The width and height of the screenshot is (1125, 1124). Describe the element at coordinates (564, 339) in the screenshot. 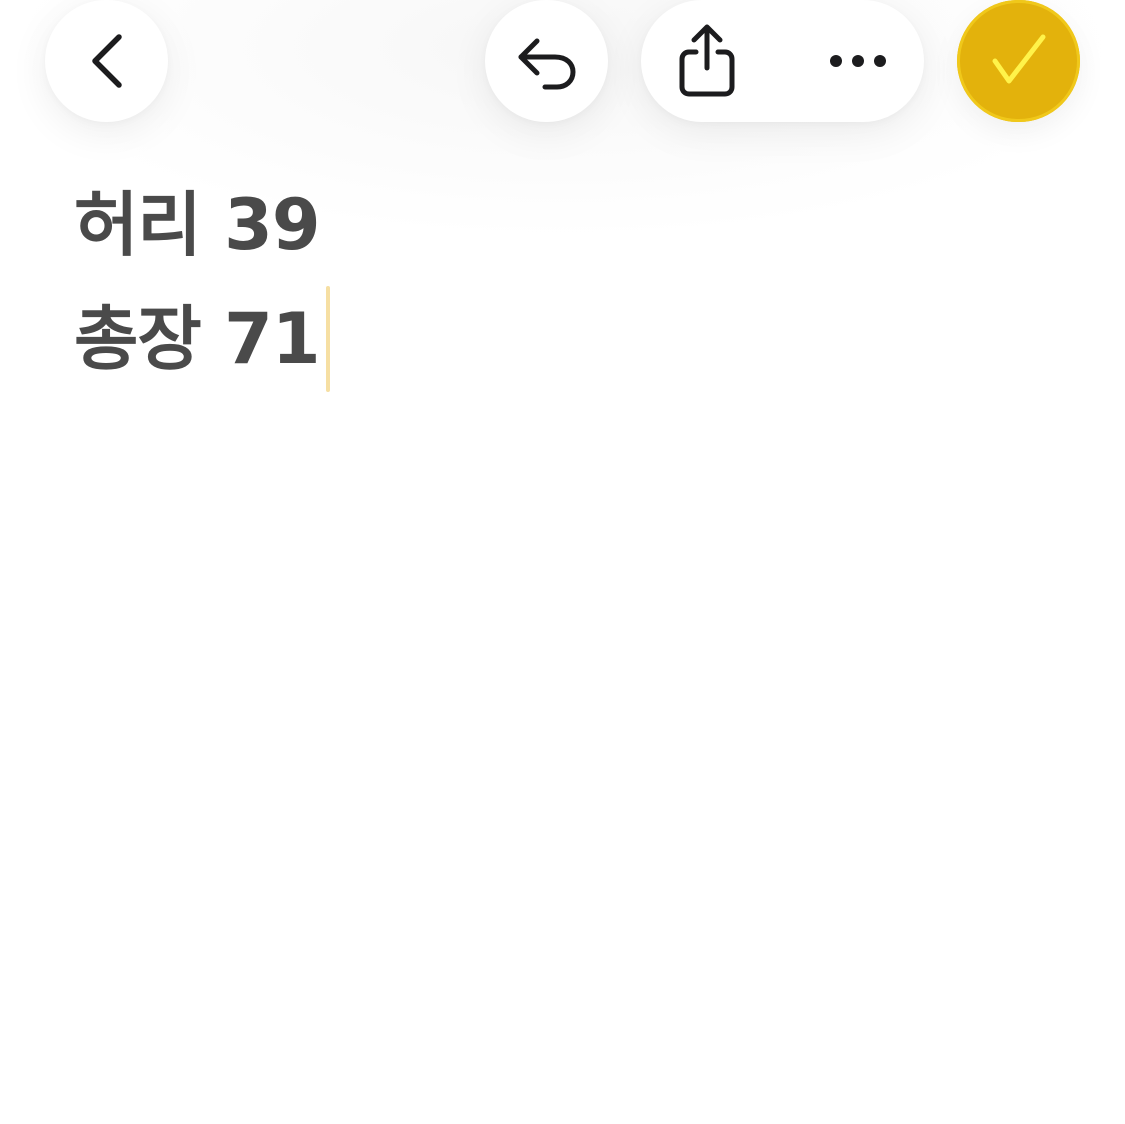

I see `note-line: 총장 71` at that location.